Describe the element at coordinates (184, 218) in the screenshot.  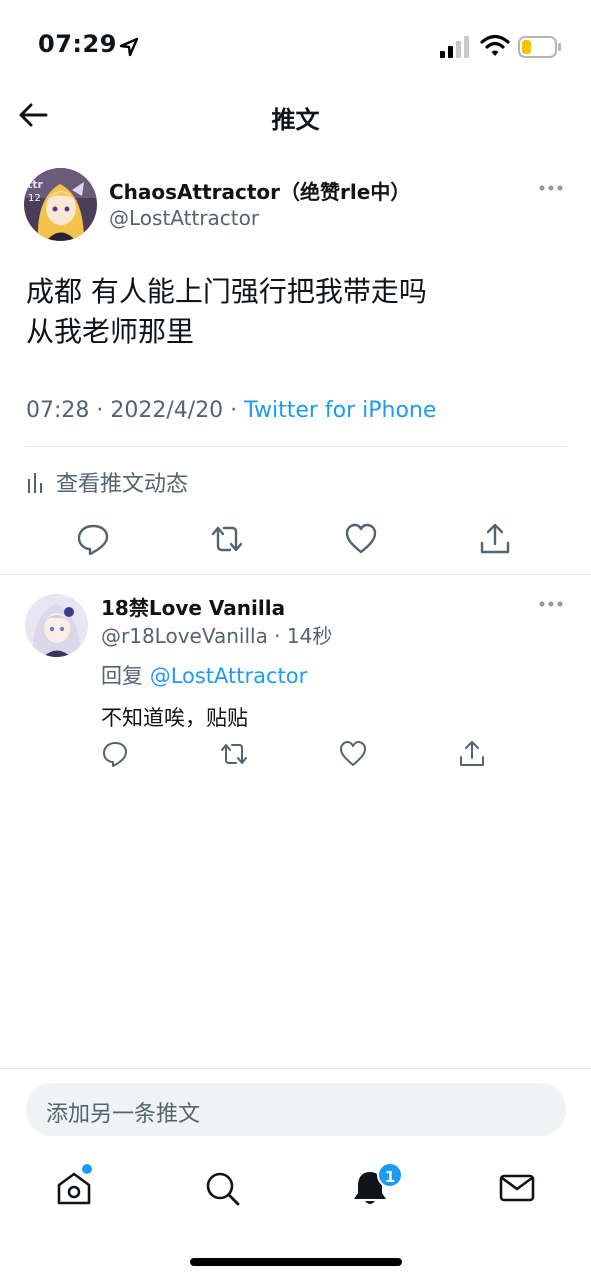
I see `author-handle: @LostAttractor` at that location.